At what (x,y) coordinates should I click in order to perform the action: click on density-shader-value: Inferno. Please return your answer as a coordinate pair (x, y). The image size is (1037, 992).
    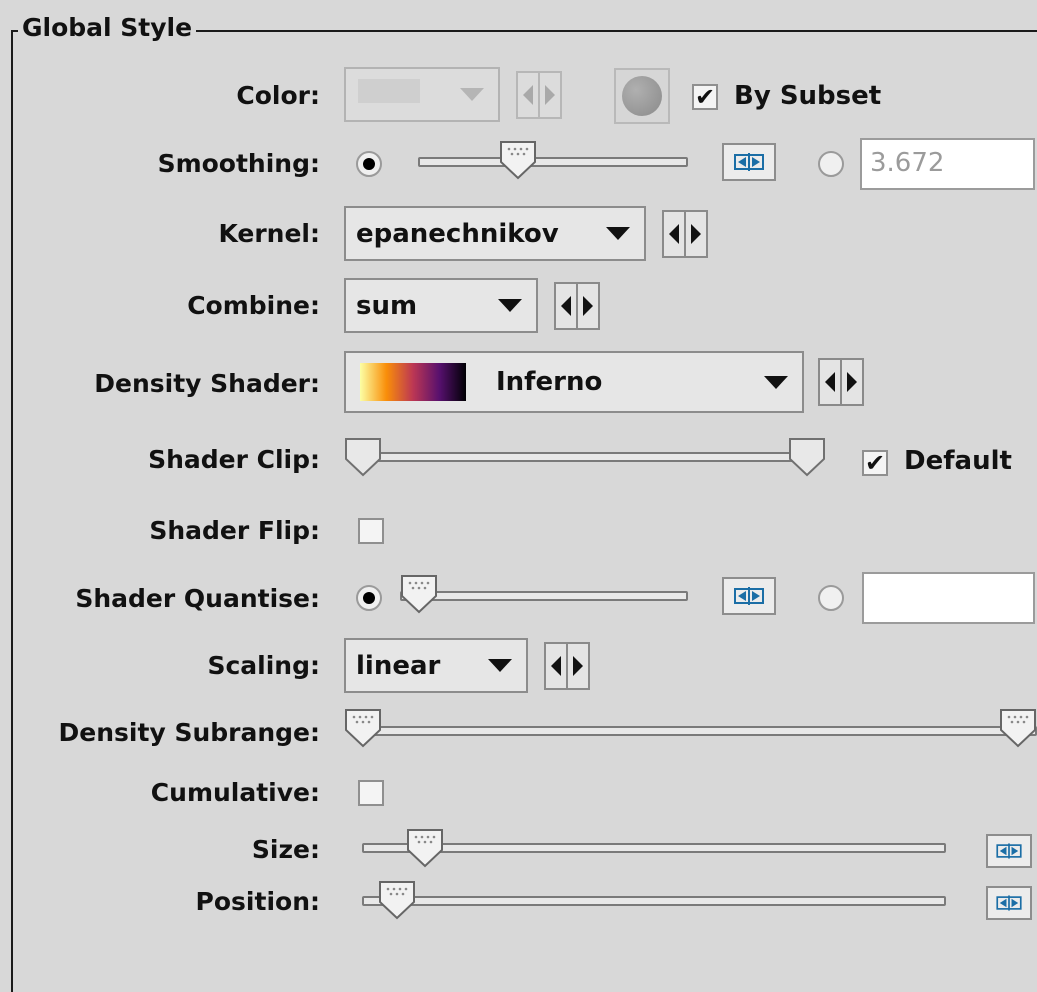
    Looking at the image, I should click on (549, 382).